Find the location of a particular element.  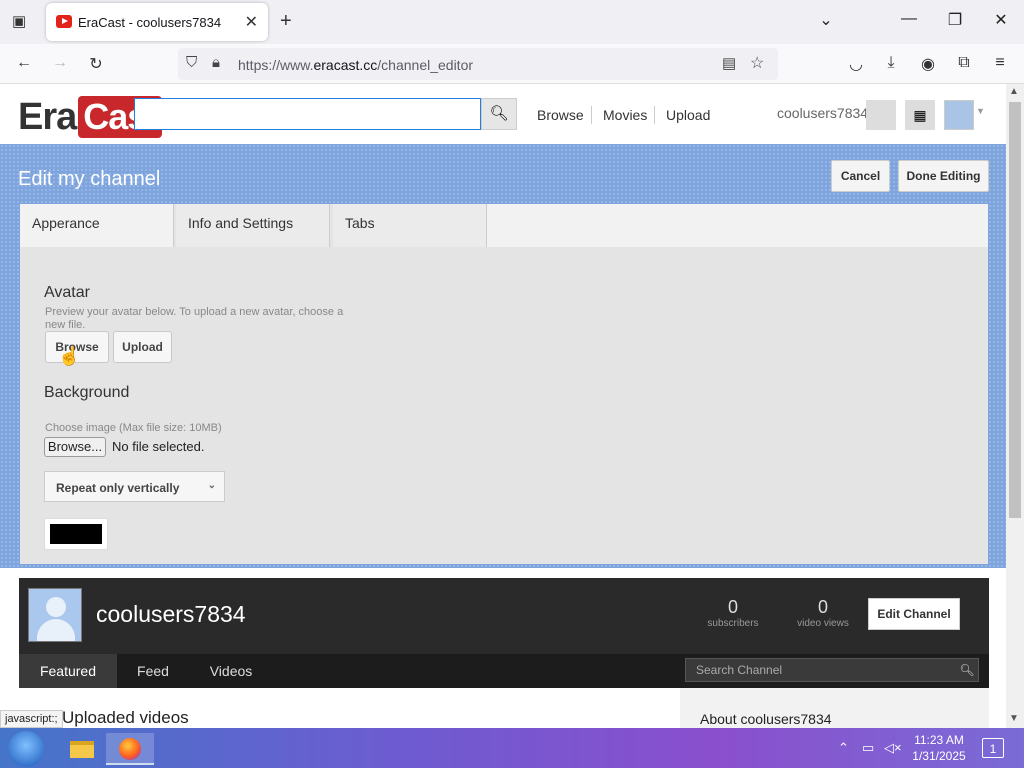

notifications-button is located at coordinates (881, 115).